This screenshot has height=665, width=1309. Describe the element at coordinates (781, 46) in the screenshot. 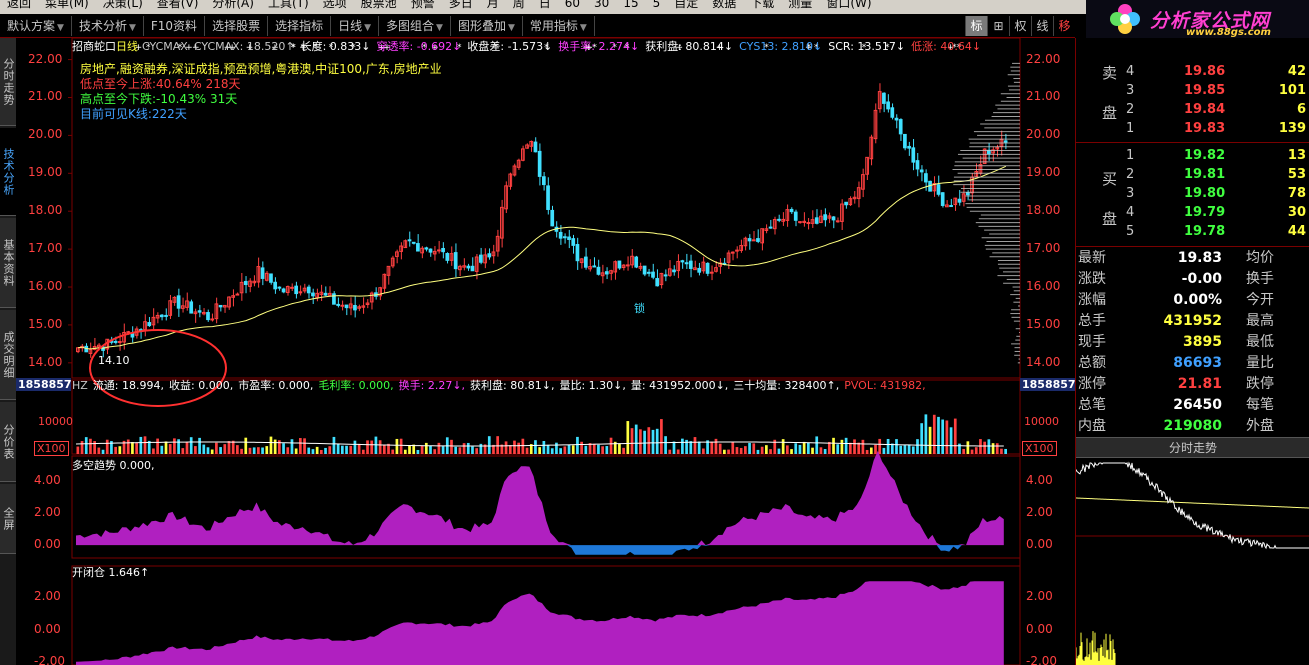

I see `indicator-value: CYS13: 2.810↓` at that location.